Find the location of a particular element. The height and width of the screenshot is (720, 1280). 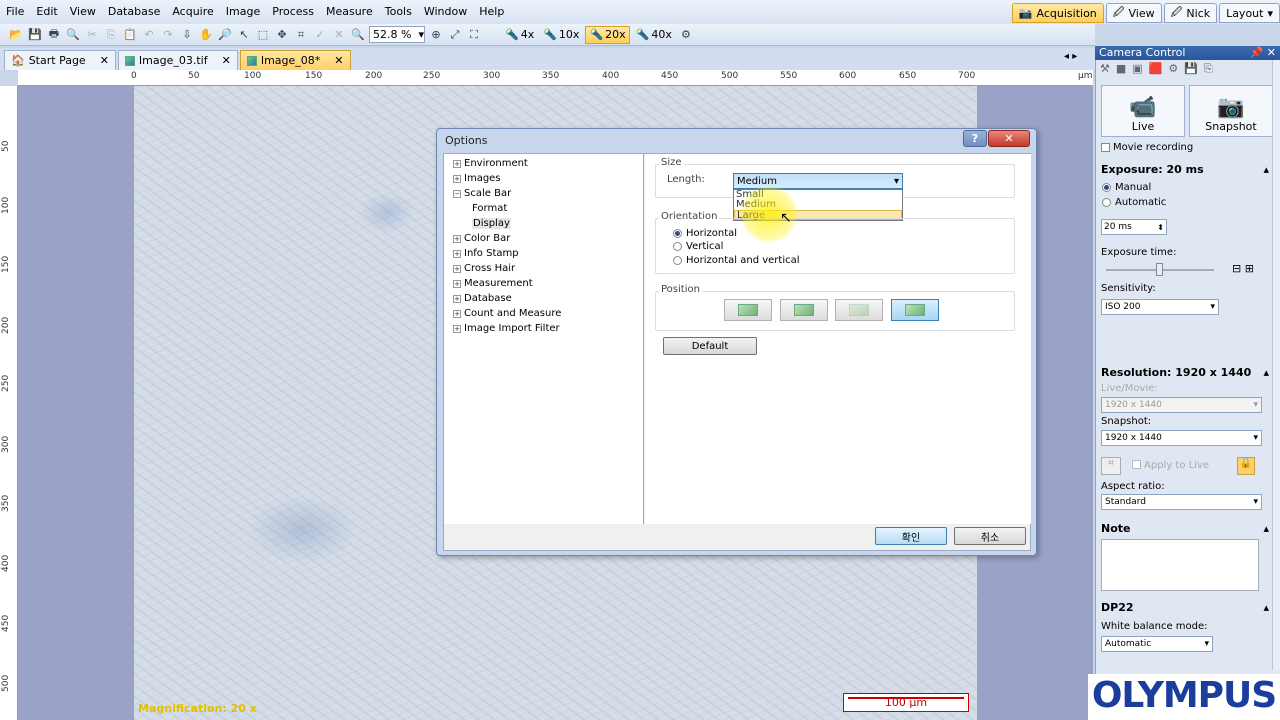

default-button: Default is located at coordinates (710, 346).